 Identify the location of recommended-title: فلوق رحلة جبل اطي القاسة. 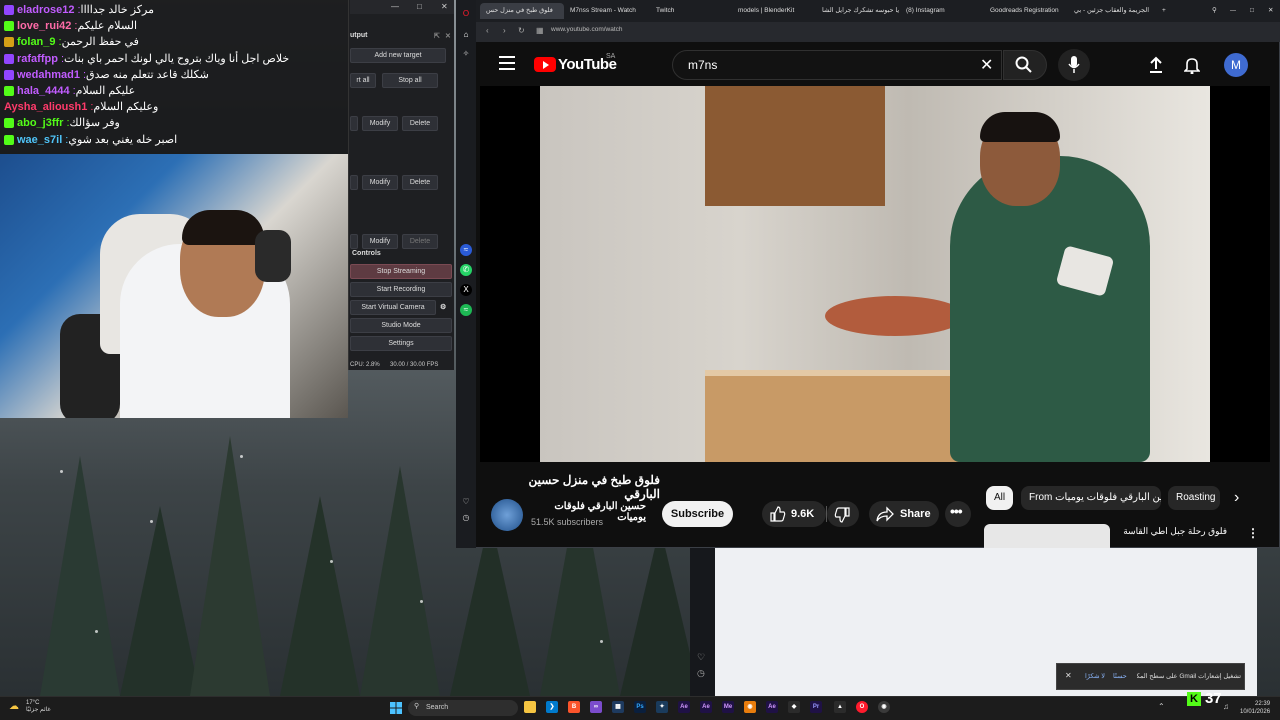
(1172, 531).